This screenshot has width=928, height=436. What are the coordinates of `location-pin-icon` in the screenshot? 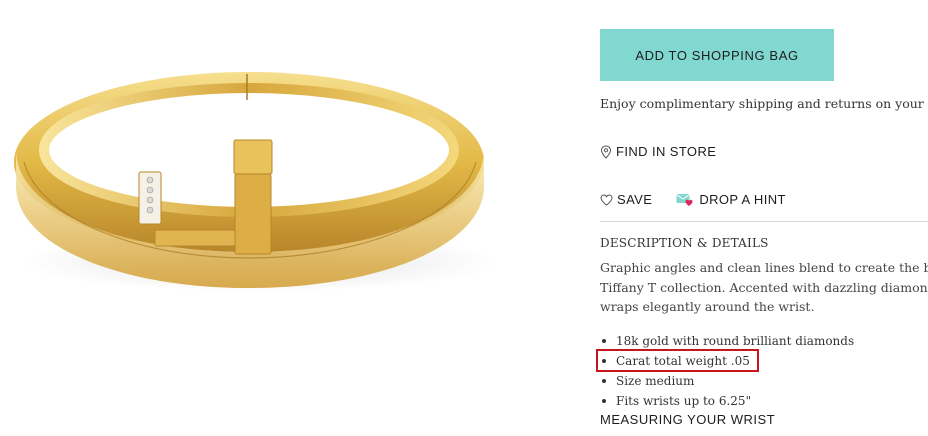 It's located at (606, 151).